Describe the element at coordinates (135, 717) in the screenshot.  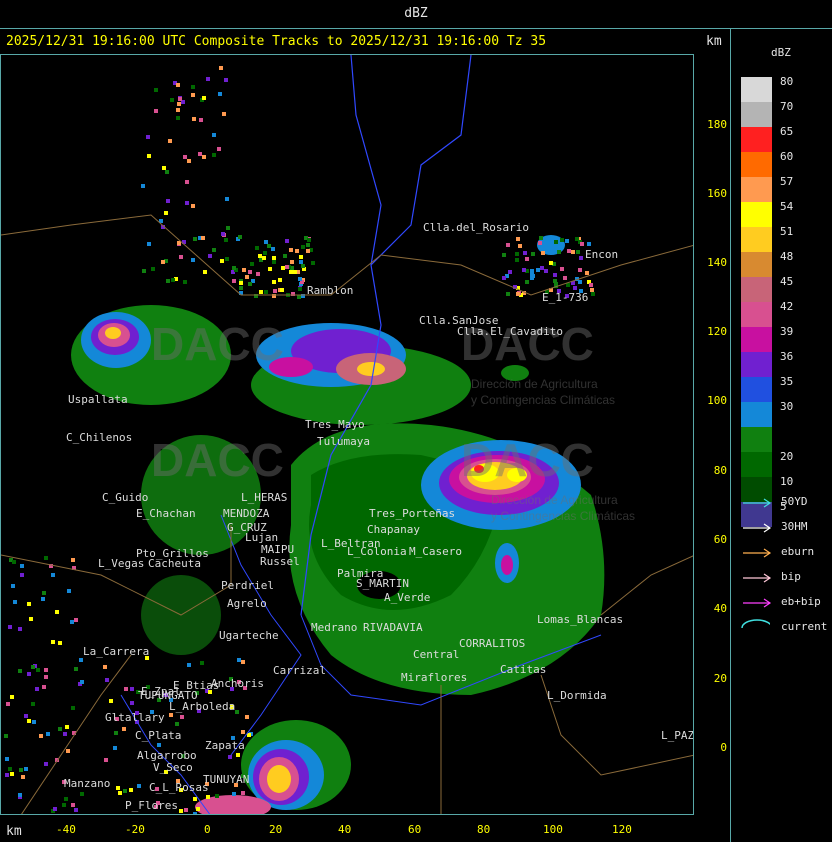
I see `place-label: Gltallary` at that location.